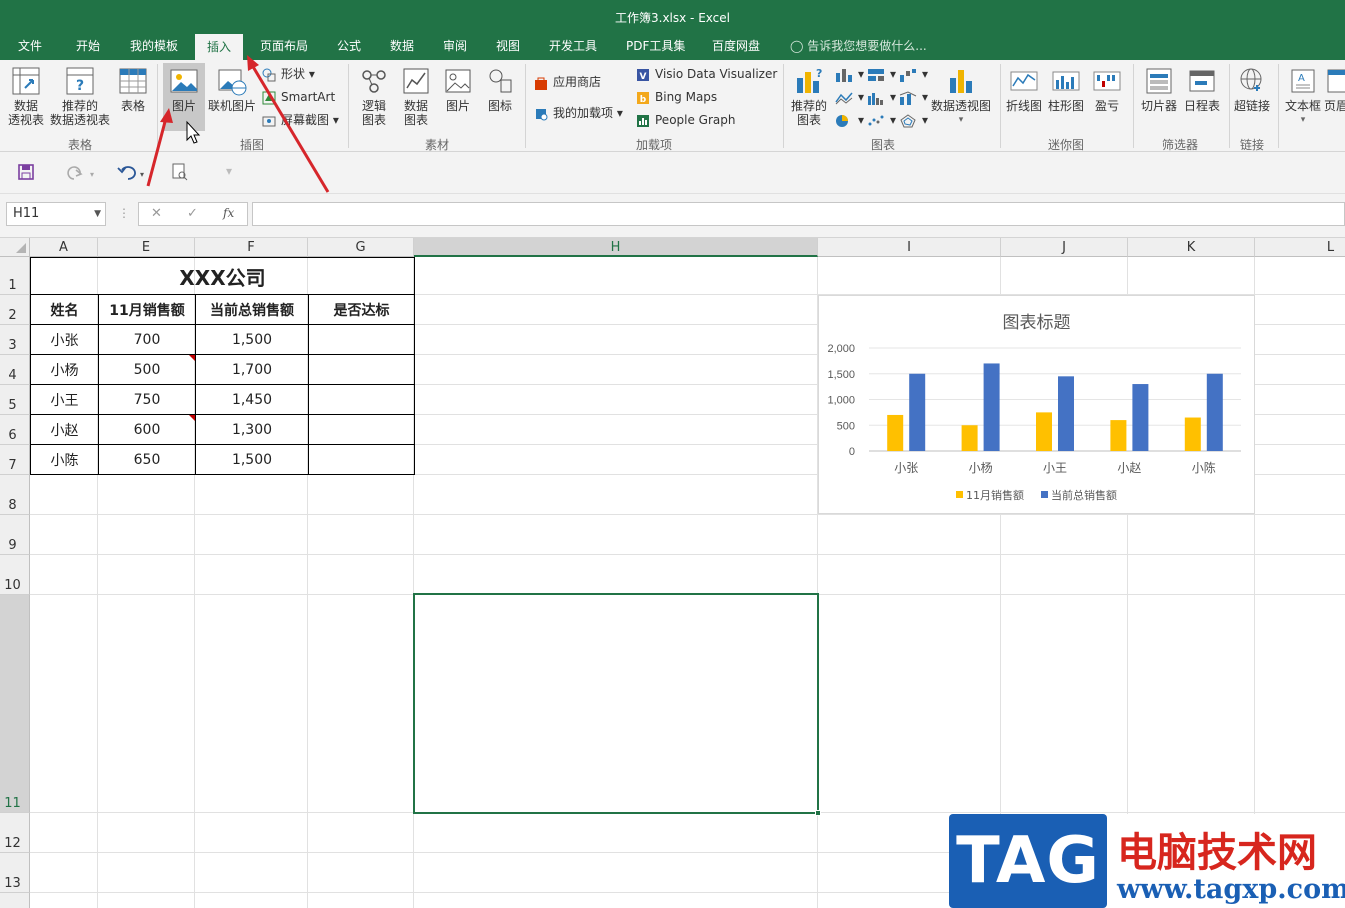 Image resolution: width=1345 pixels, height=908 pixels. I want to click on header-target-met: 是否达标, so click(362, 310).